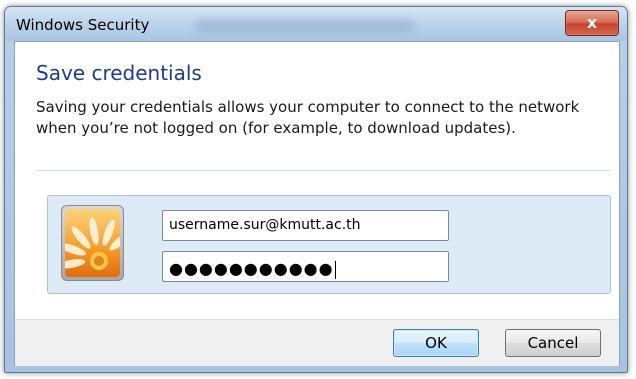 The image size is (636, 379). What do you see at coordinates (83, 25) in the screenshot?
I see `window-title: Windows Security` at bounding box center [83, 25].